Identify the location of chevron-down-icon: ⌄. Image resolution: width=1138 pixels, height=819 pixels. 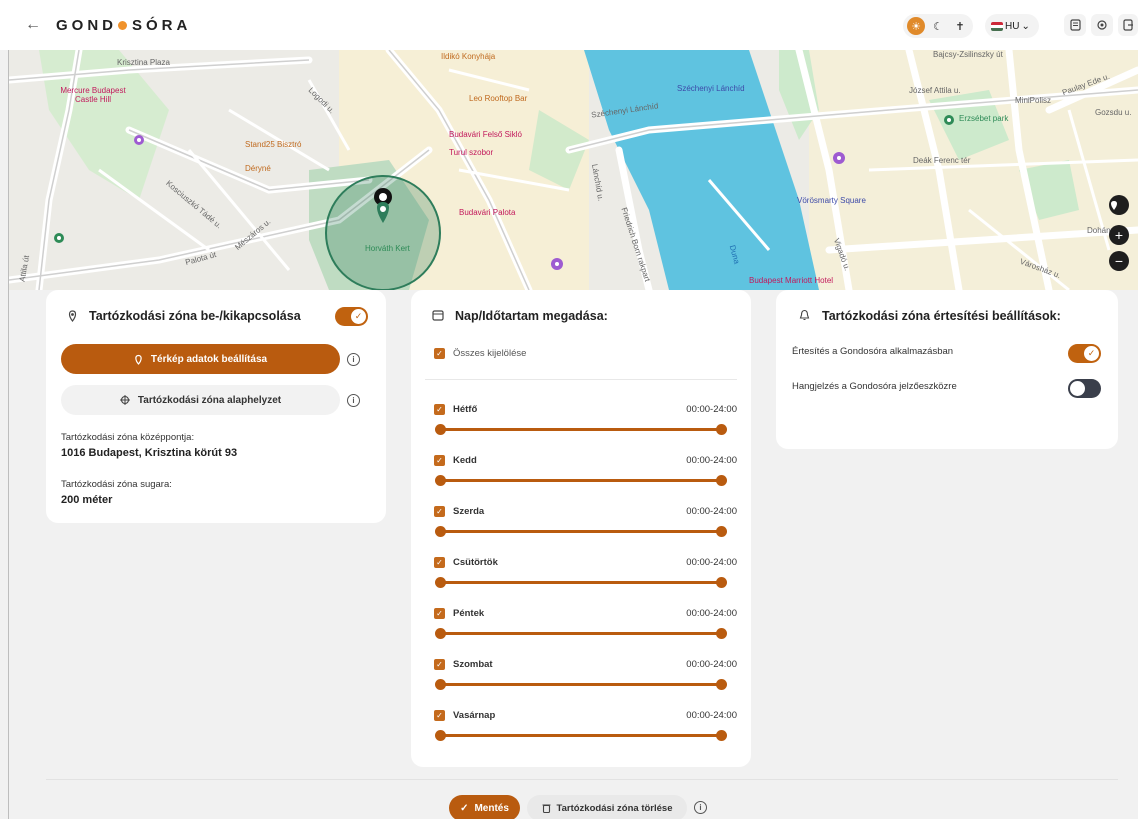
(1025, 26).